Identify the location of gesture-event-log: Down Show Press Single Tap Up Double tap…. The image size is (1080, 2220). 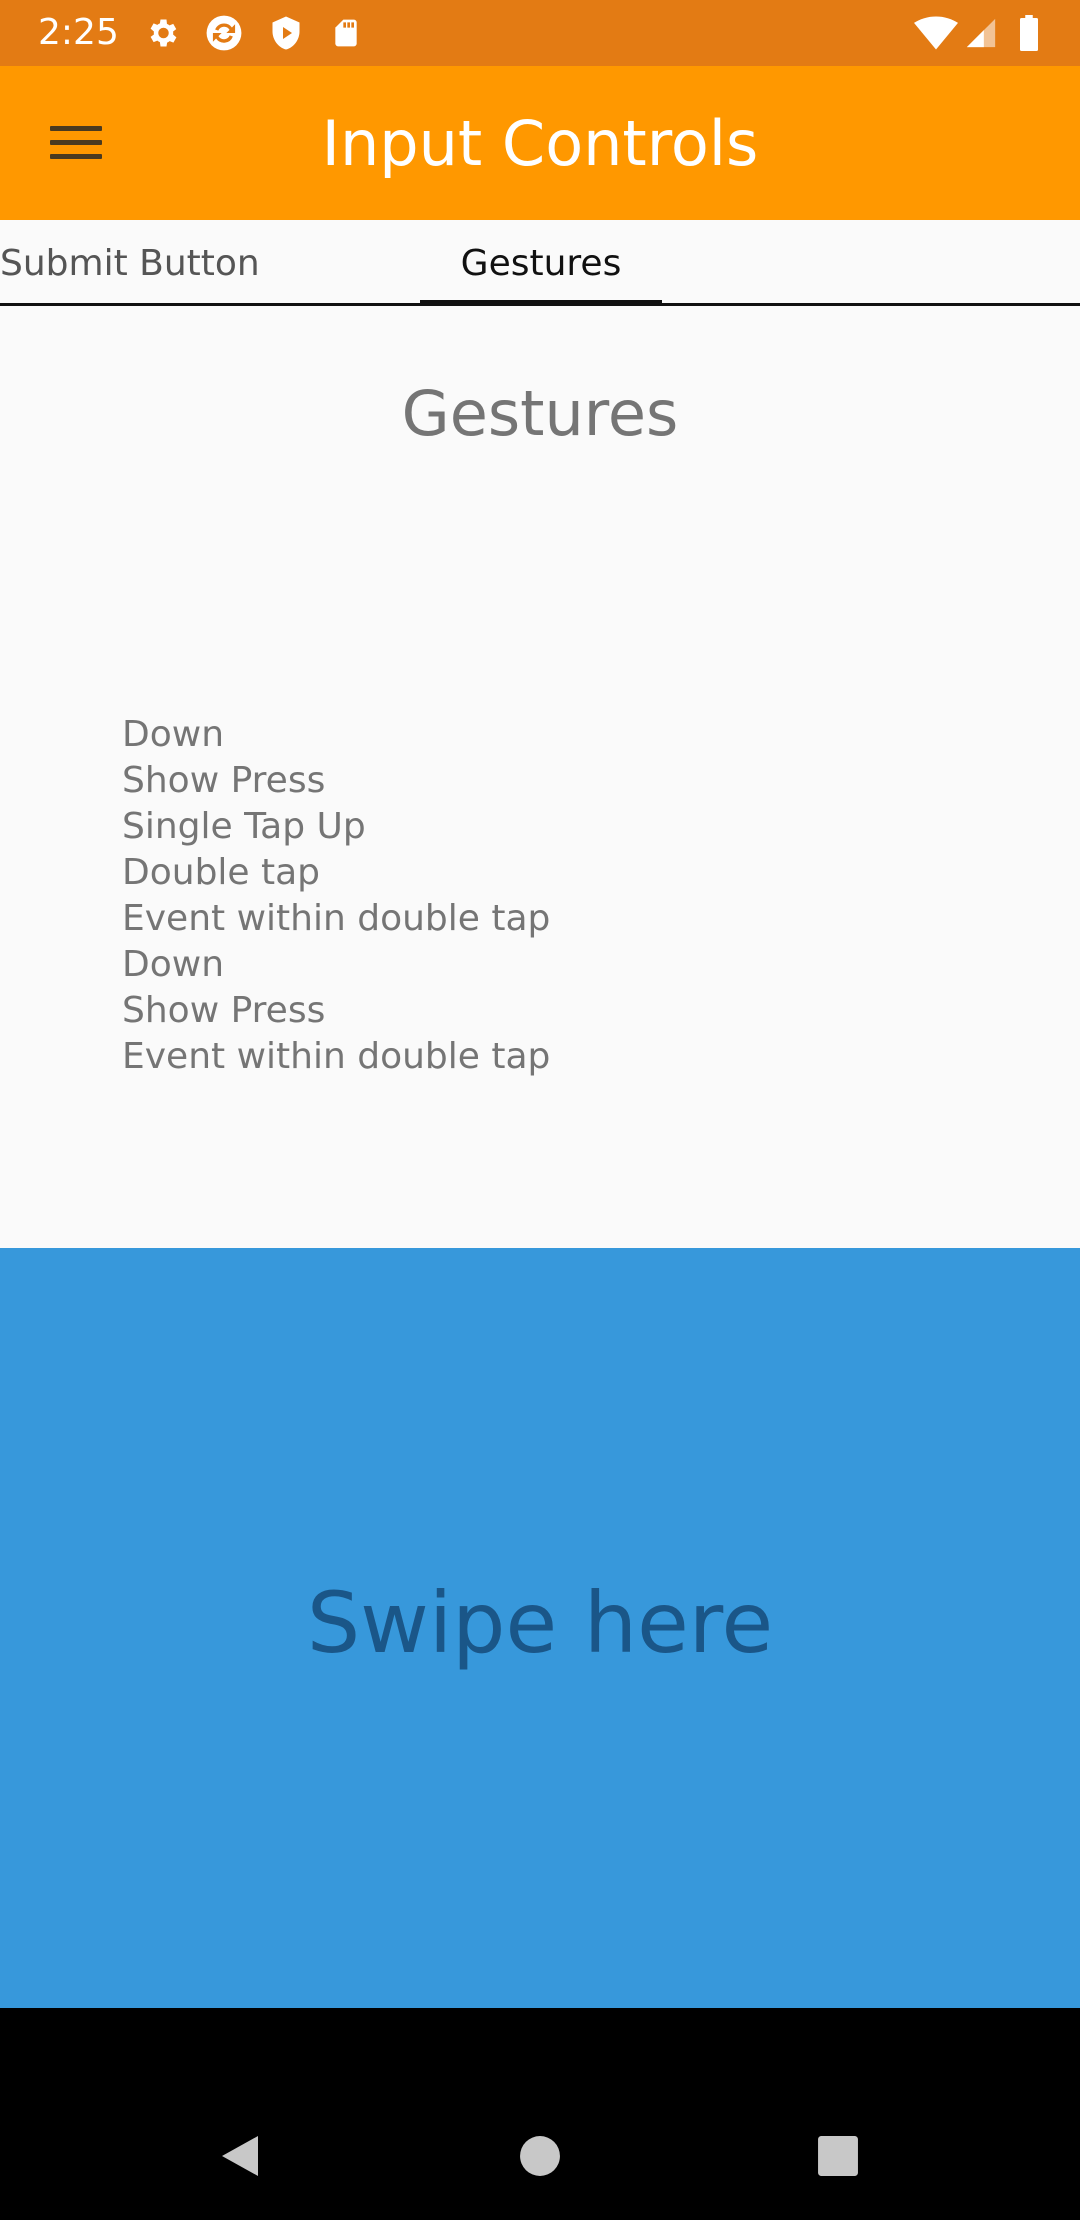
(522, 896).